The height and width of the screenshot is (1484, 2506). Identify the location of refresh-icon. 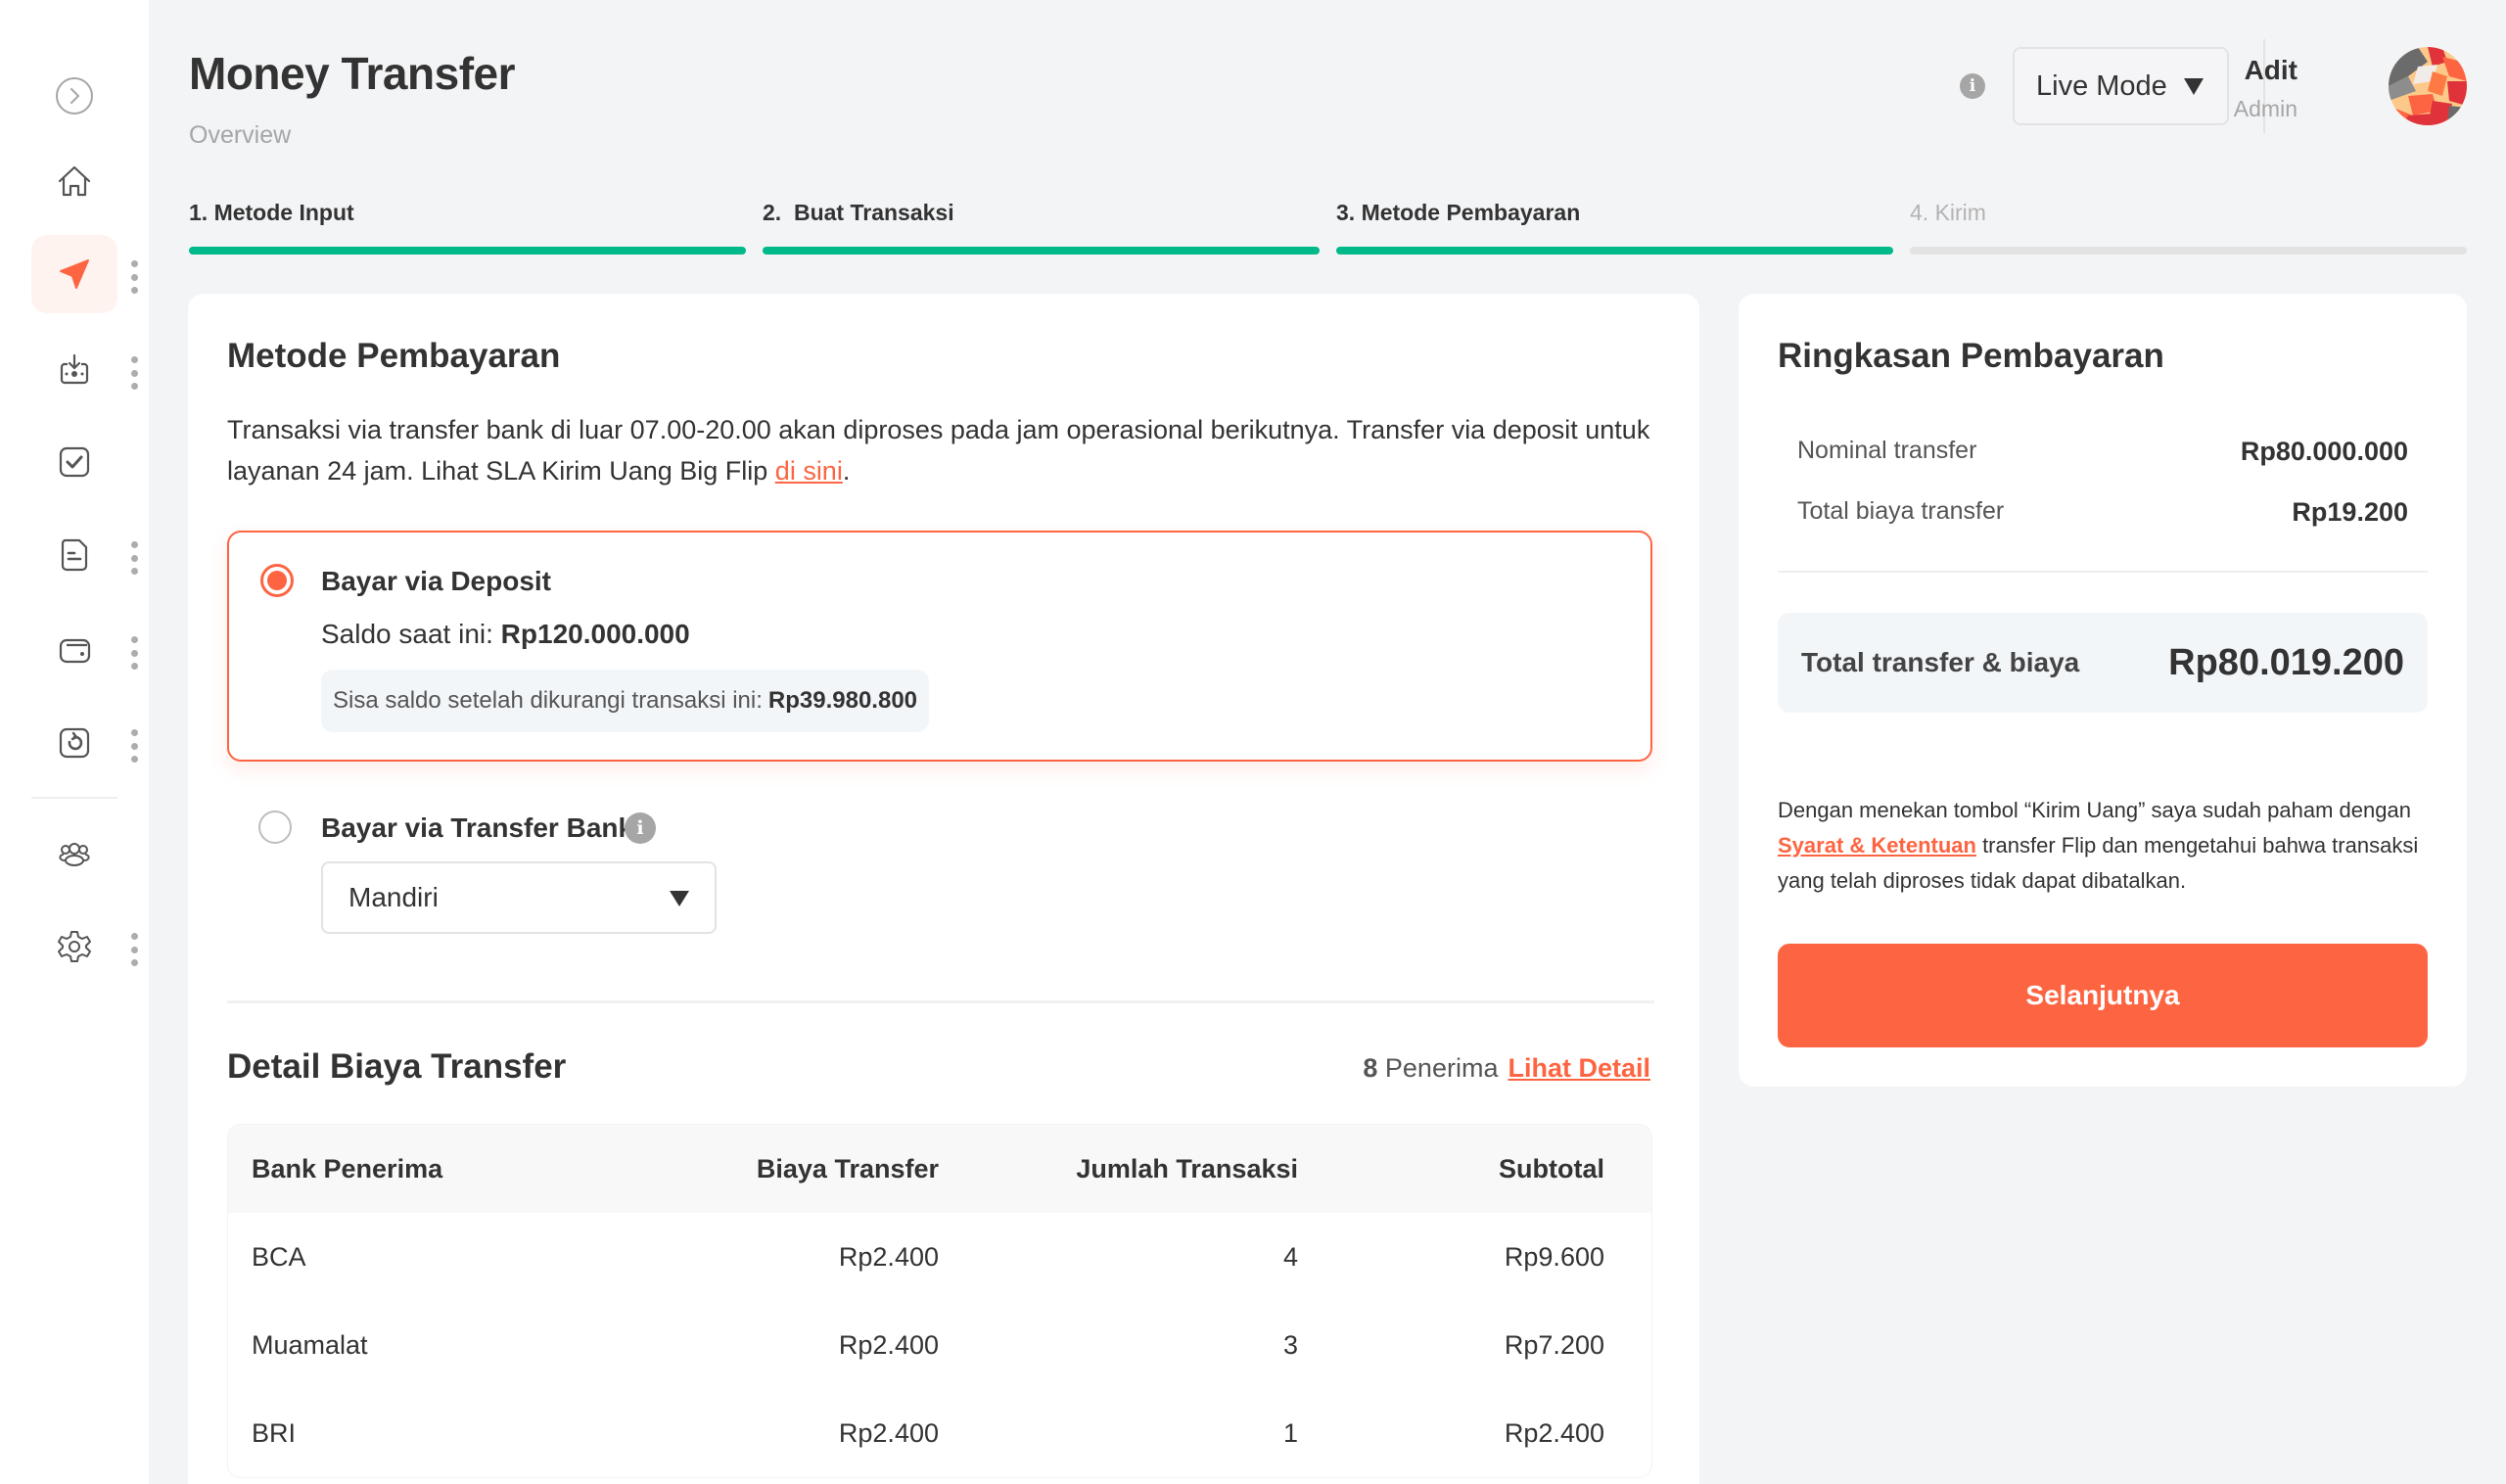
(74, 743).